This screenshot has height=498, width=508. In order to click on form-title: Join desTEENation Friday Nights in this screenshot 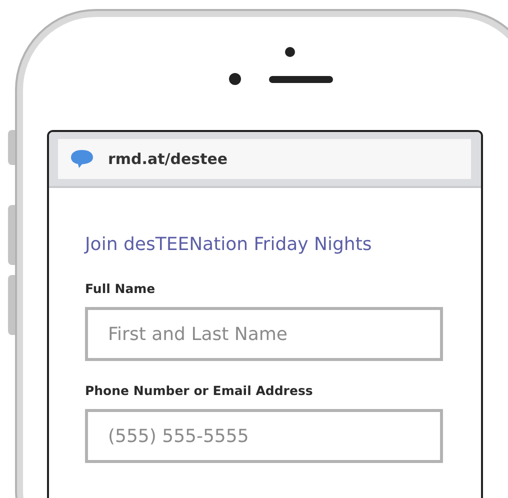, I will do `click(229, 244)`.